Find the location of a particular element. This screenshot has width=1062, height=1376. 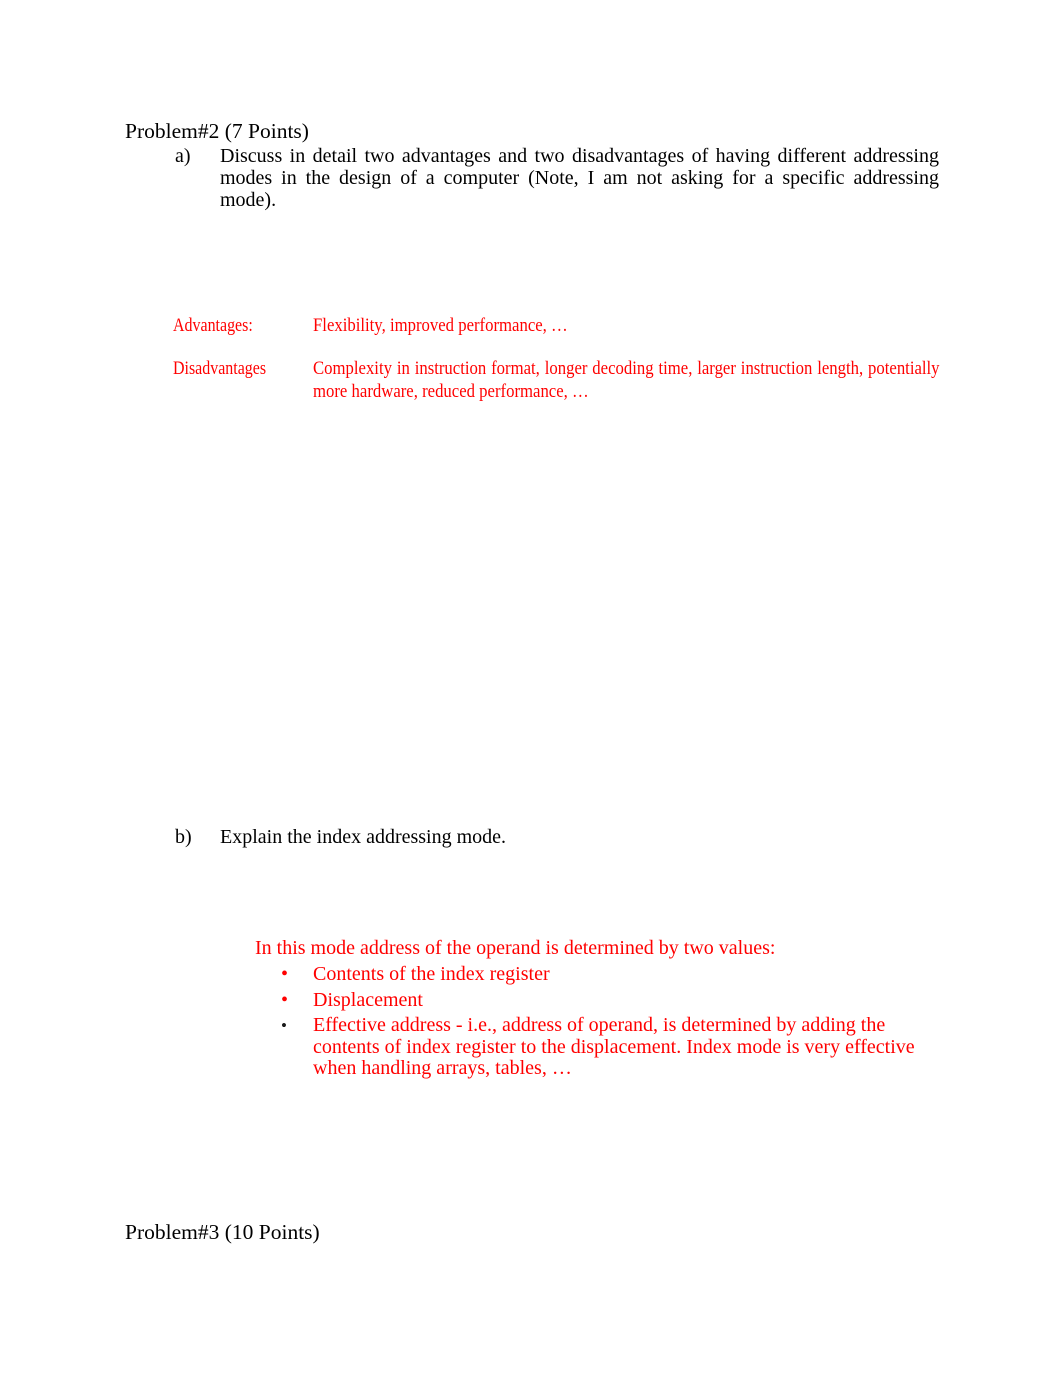

list-item-label: Displacement is located at coordinates (368, 999).